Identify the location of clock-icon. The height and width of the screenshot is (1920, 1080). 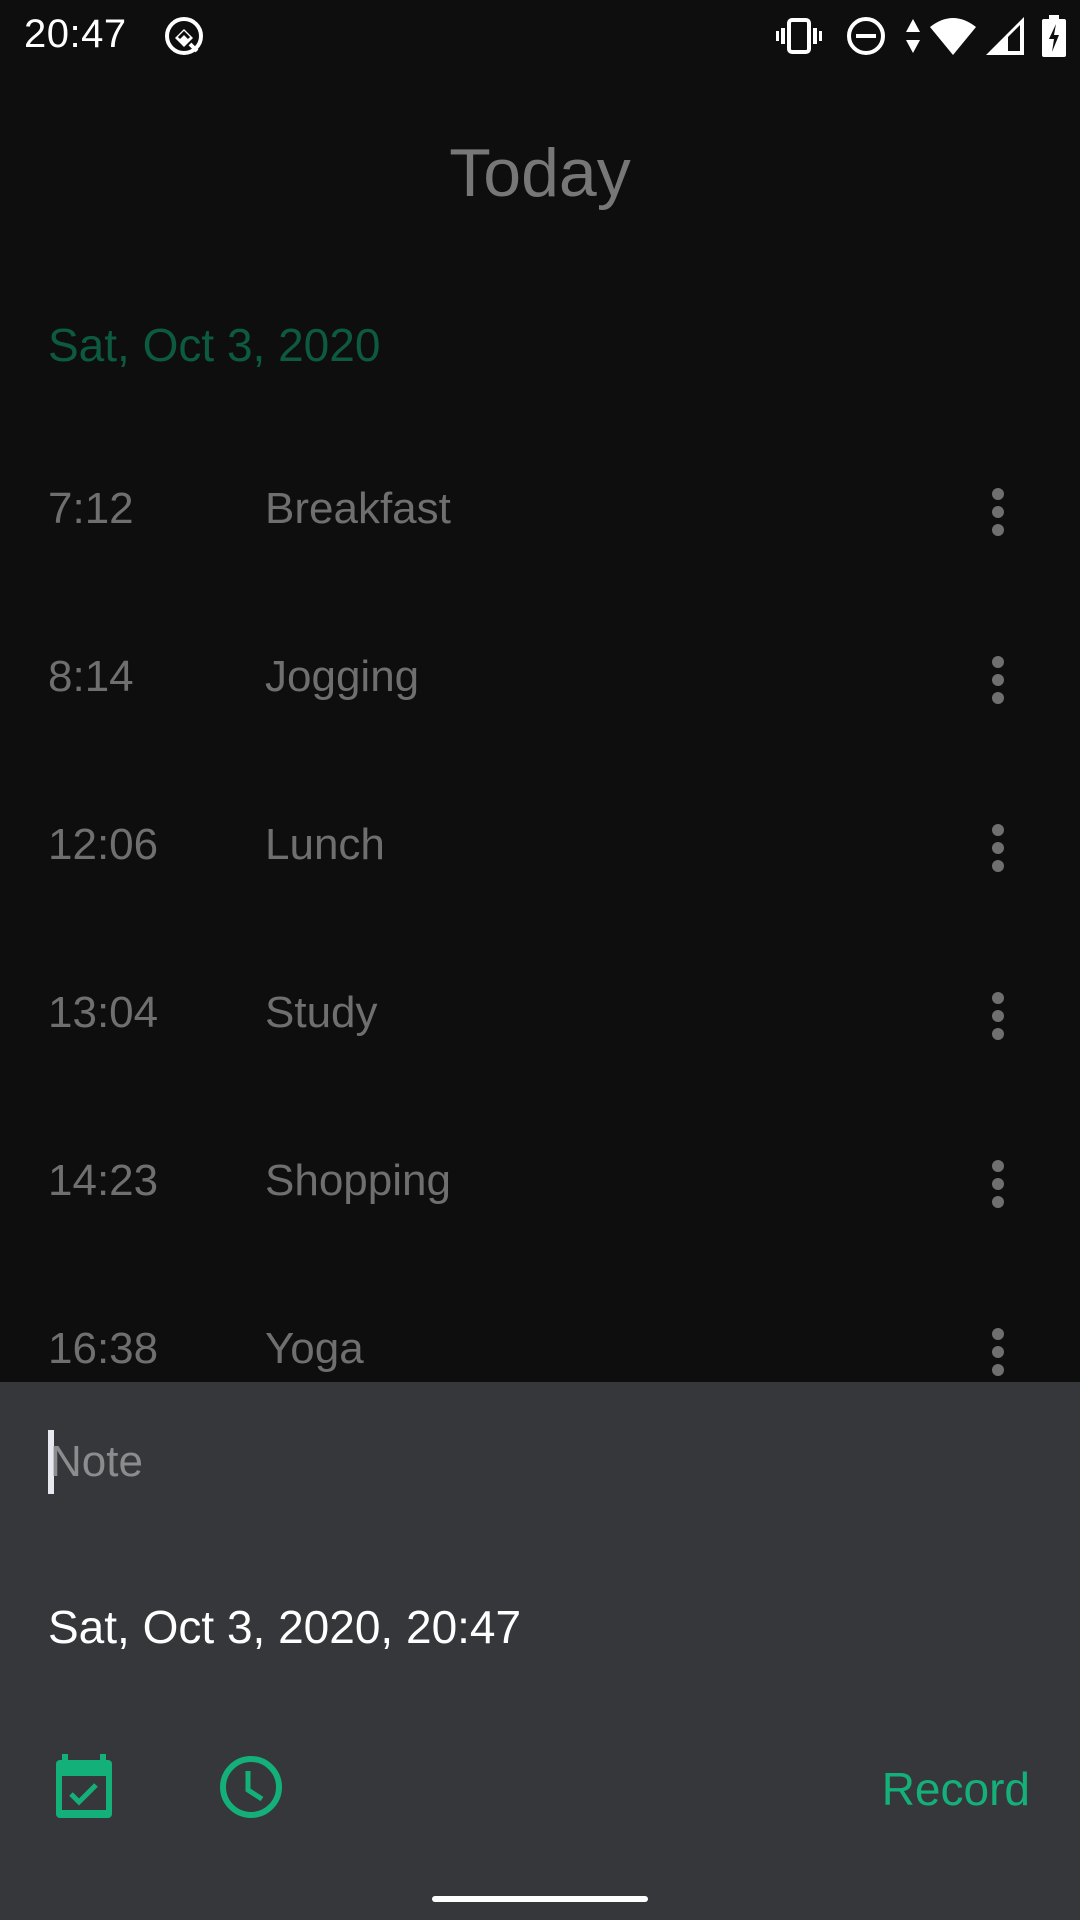
(251, 1787).